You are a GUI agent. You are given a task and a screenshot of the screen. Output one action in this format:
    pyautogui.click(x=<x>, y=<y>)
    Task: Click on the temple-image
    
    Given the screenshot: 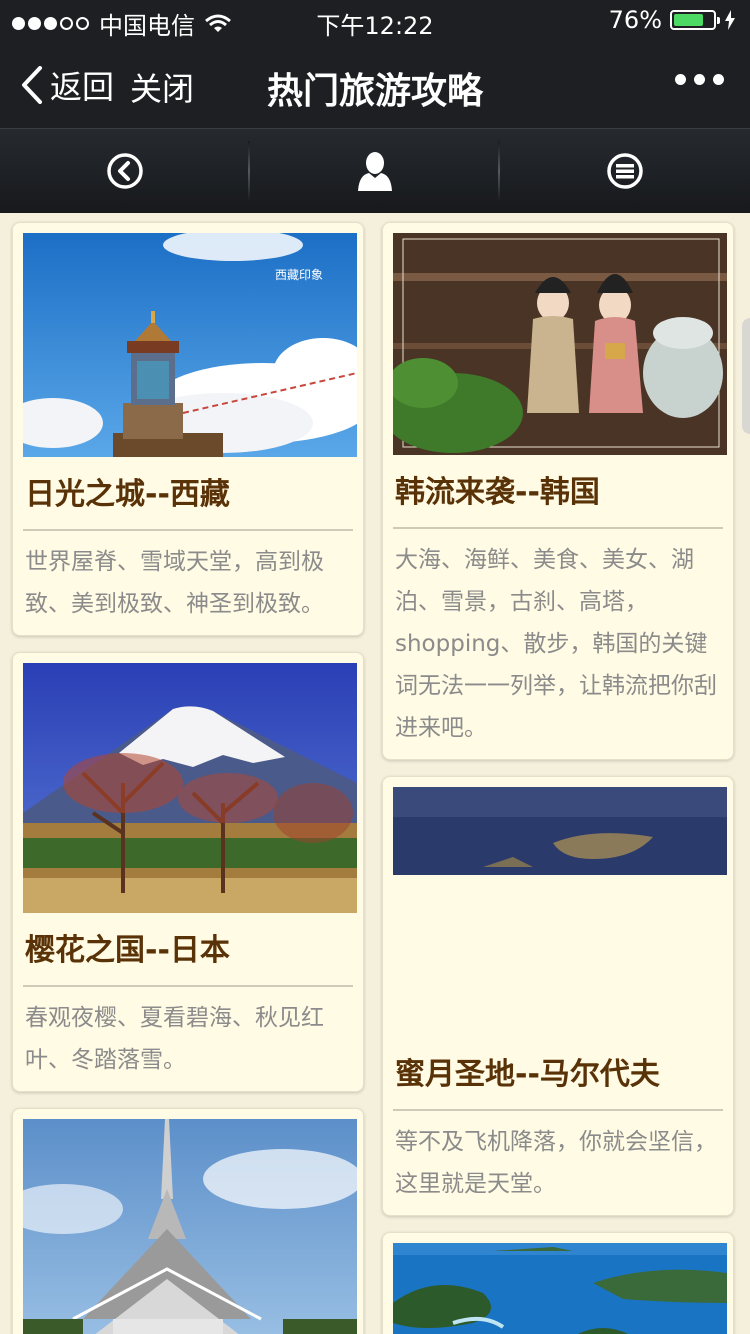 What is the action you would take?
    pyautogui.click(x=190, y=1226)
    